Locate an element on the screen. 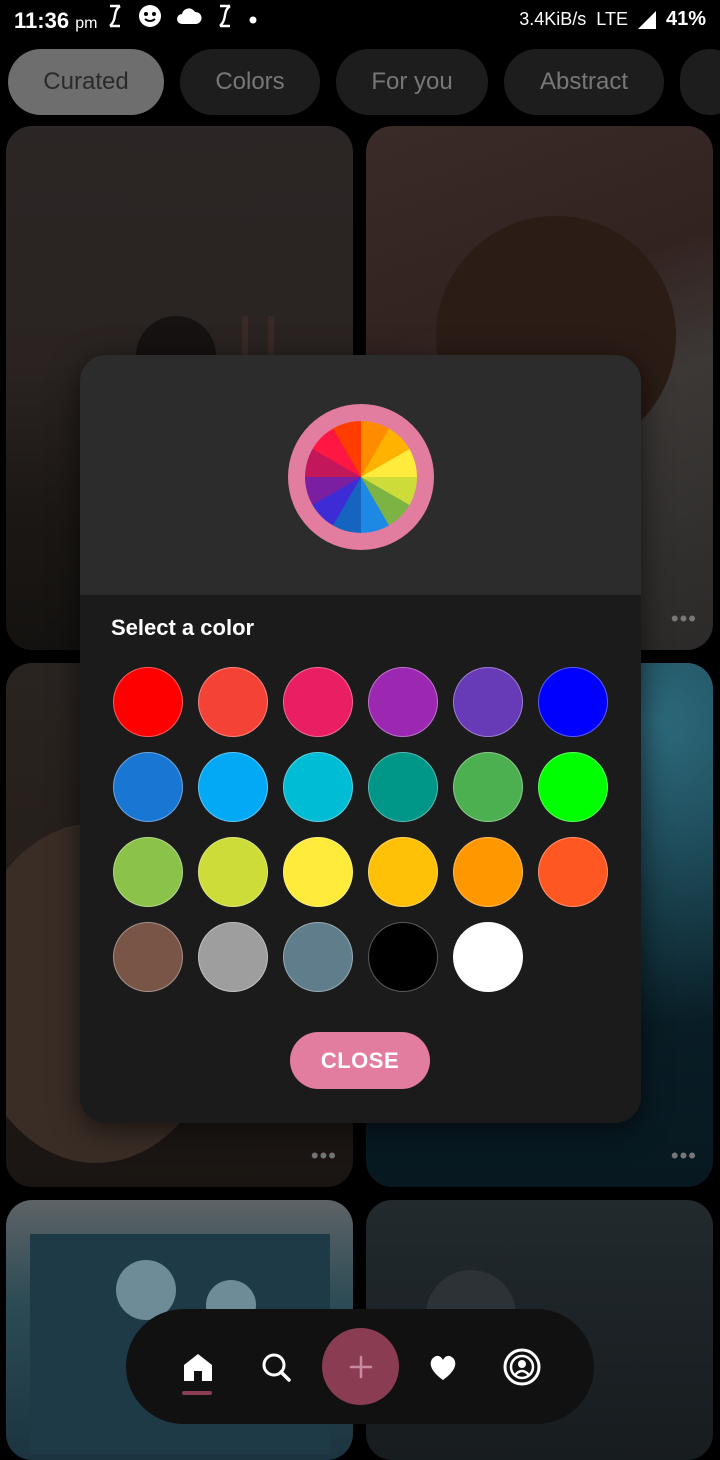 The image size is (720, 1460). chip-curated: Curated is located at coordinates (86, 82).